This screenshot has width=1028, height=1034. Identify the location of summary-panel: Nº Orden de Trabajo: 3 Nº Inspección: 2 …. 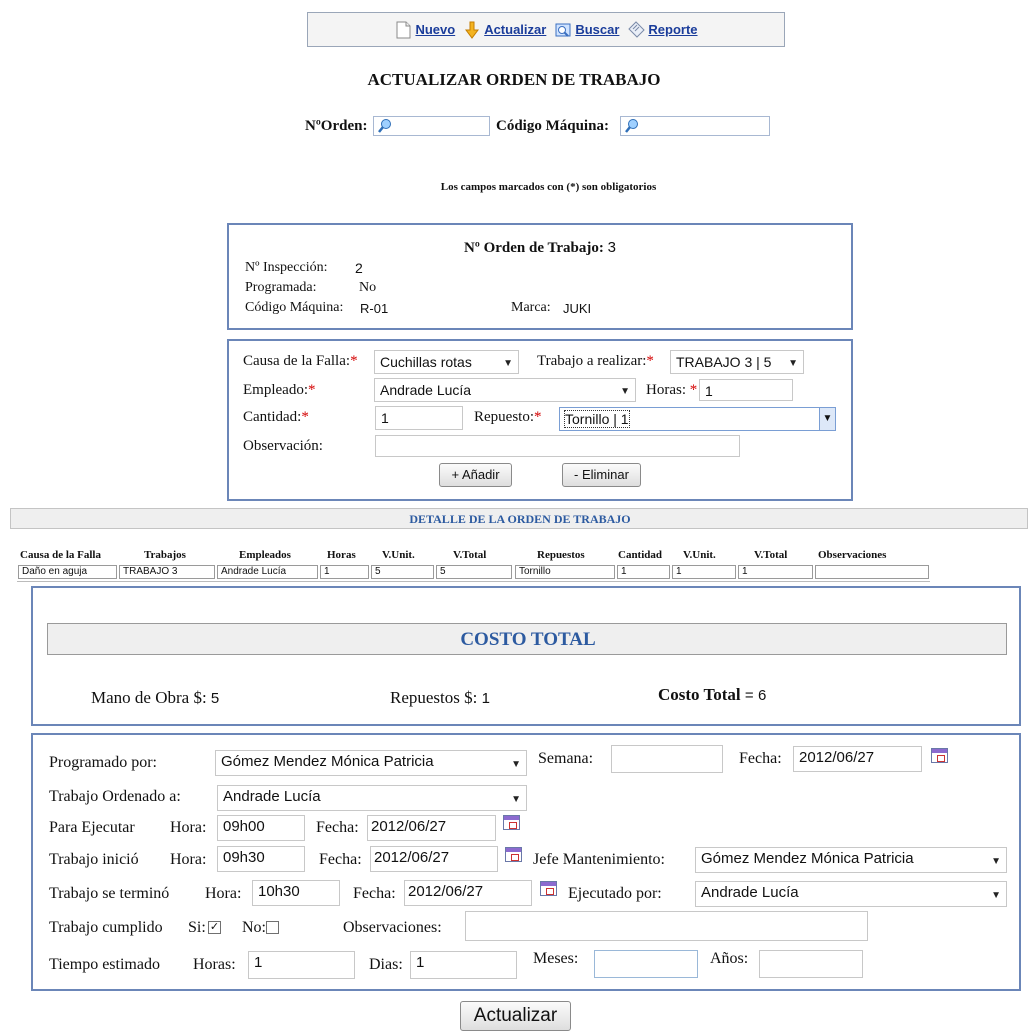
(540, 276).